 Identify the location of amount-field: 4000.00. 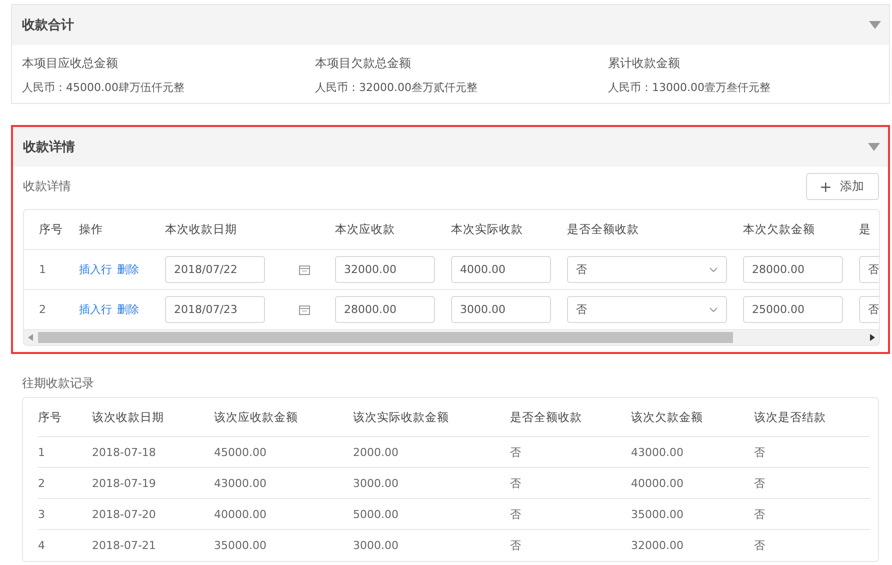
(501, 269).